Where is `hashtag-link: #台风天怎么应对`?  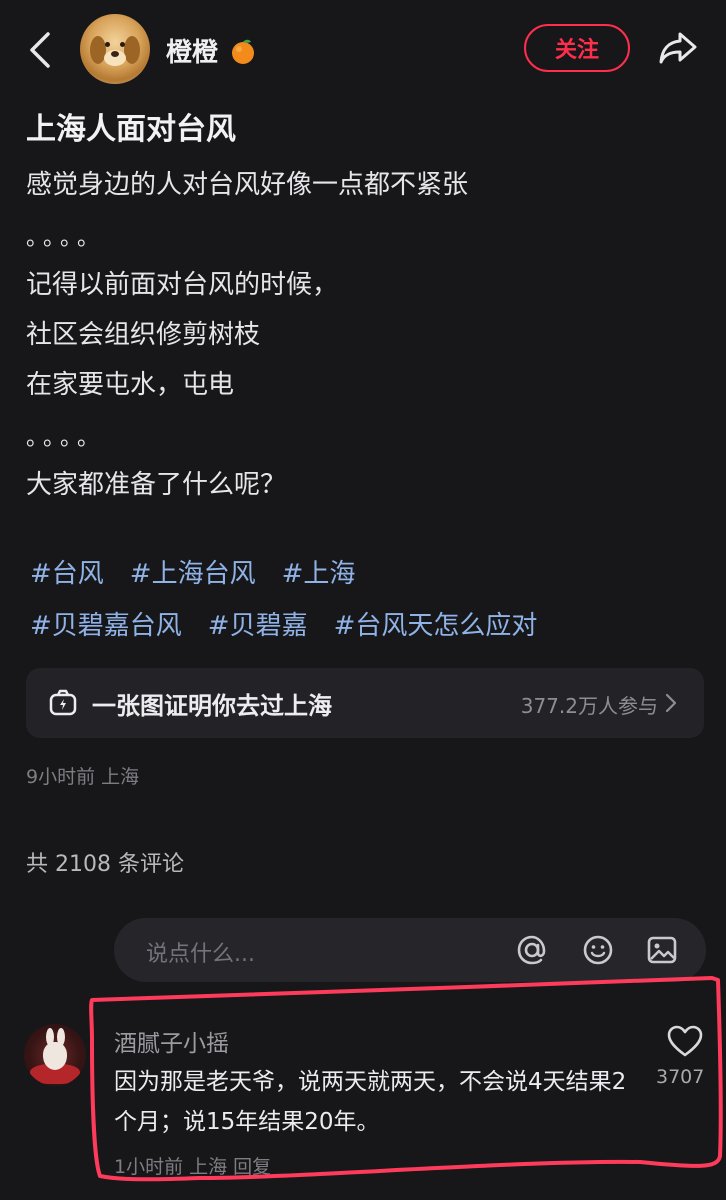 hashtag-link: #台风天怎么应对 is located at coordinates (436, 626).